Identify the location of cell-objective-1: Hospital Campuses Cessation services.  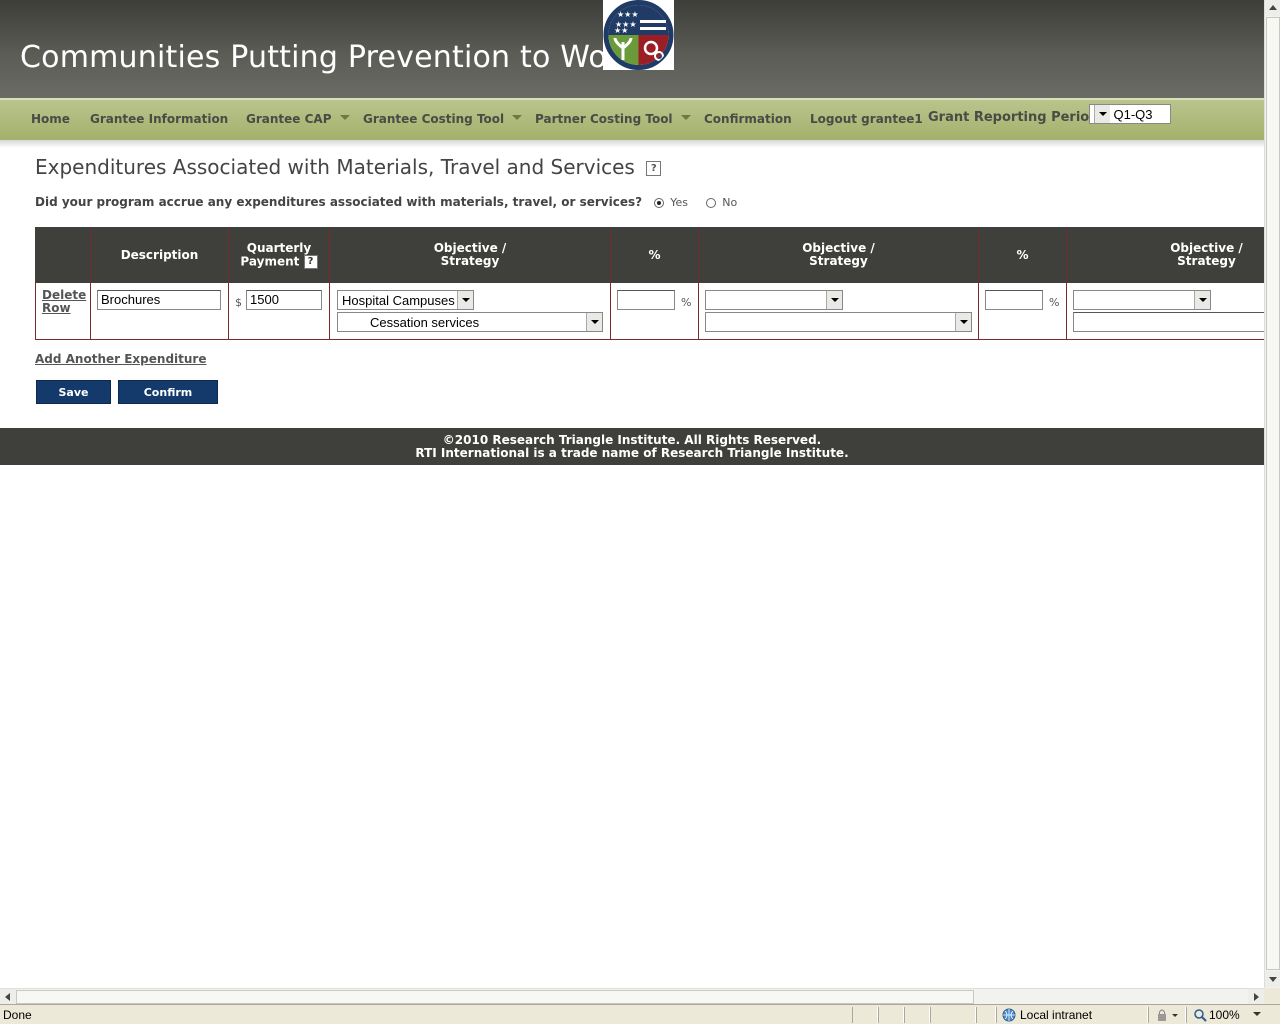
(470, 311).